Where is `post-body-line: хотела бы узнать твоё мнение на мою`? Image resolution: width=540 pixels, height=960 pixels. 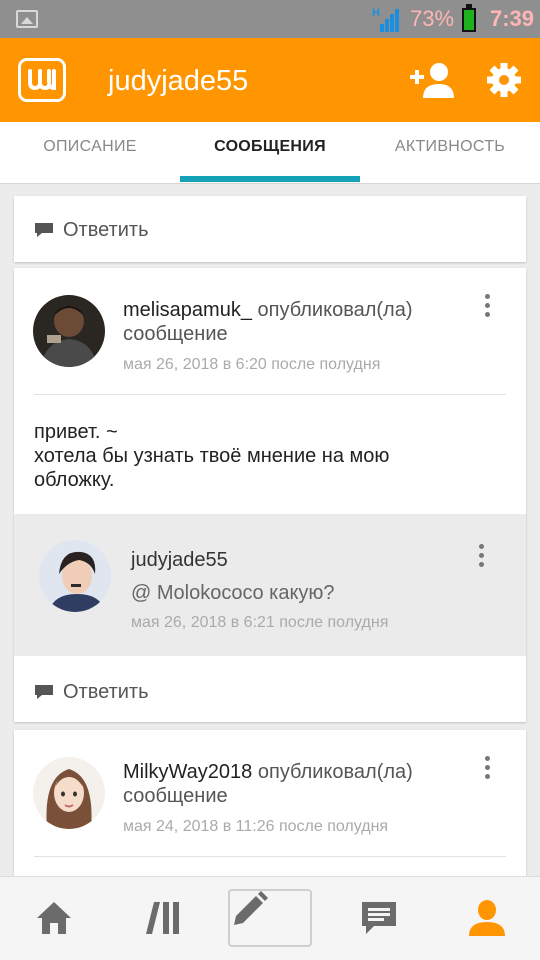 post-body-line: хотела бы узнать твоё мнение на мою is located at coordinates (212, 456).